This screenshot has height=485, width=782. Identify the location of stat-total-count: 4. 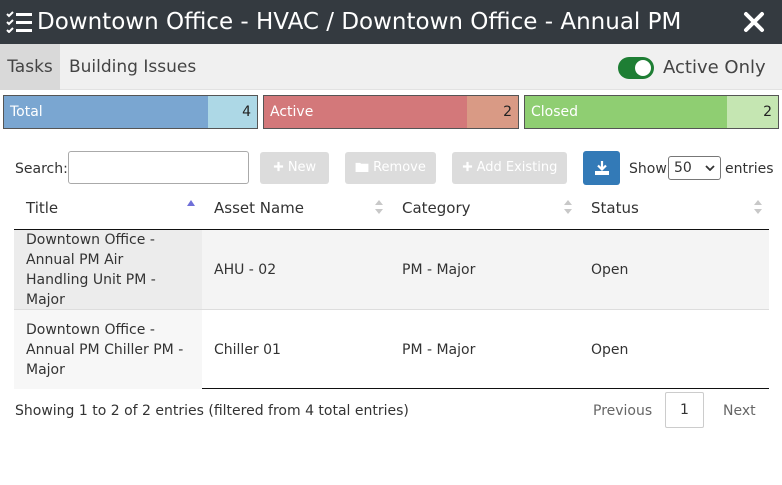
(232, 112).